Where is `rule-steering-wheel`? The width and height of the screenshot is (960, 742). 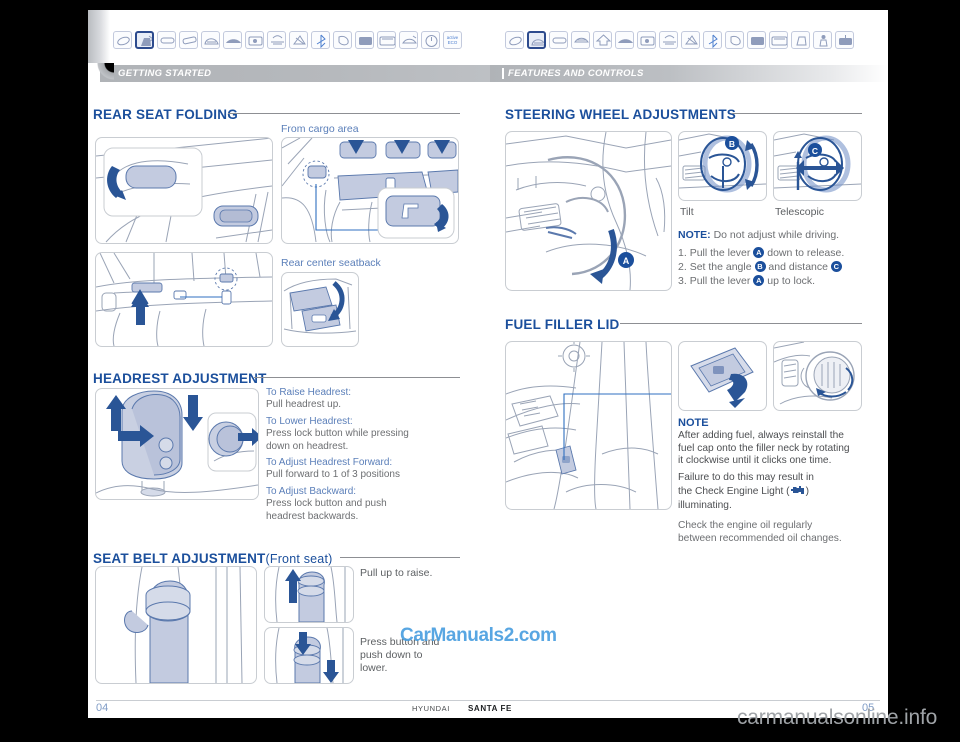
rule-steering-wheel is located at coordinates (797, 113).